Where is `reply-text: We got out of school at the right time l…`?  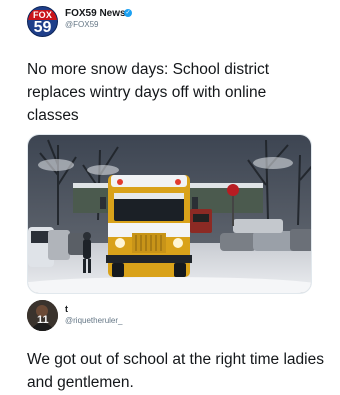
reply-text: We got out of school at the right time l… is located at coordinates (175, 371).